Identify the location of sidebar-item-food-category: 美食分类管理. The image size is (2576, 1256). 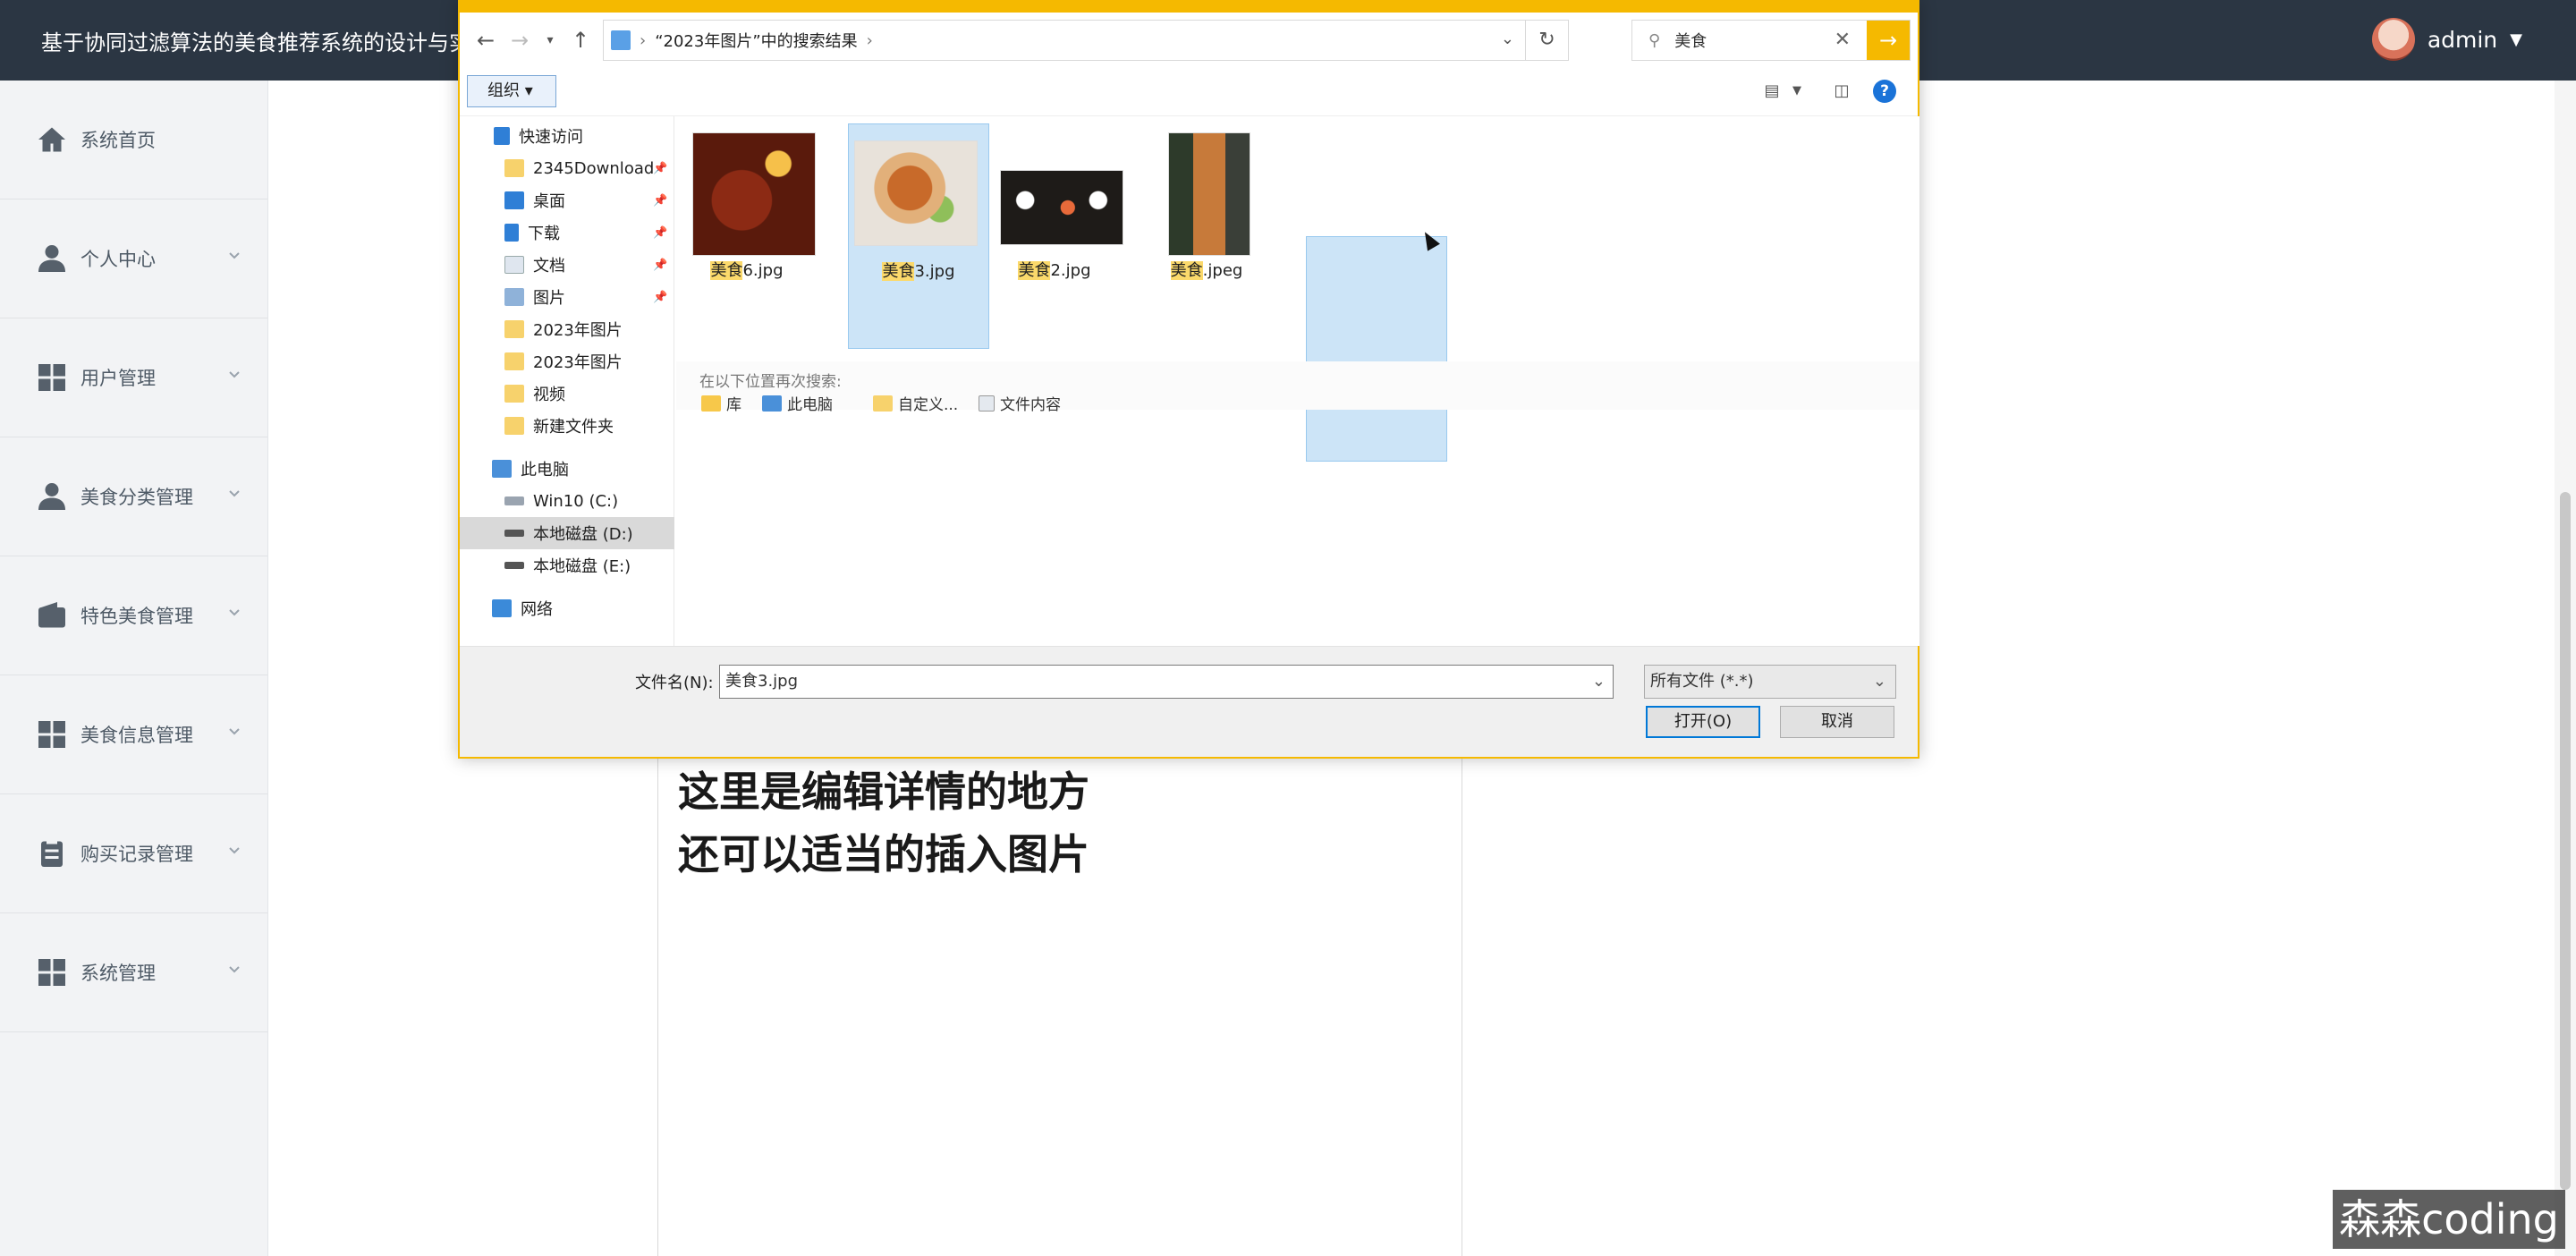
(133, 496).